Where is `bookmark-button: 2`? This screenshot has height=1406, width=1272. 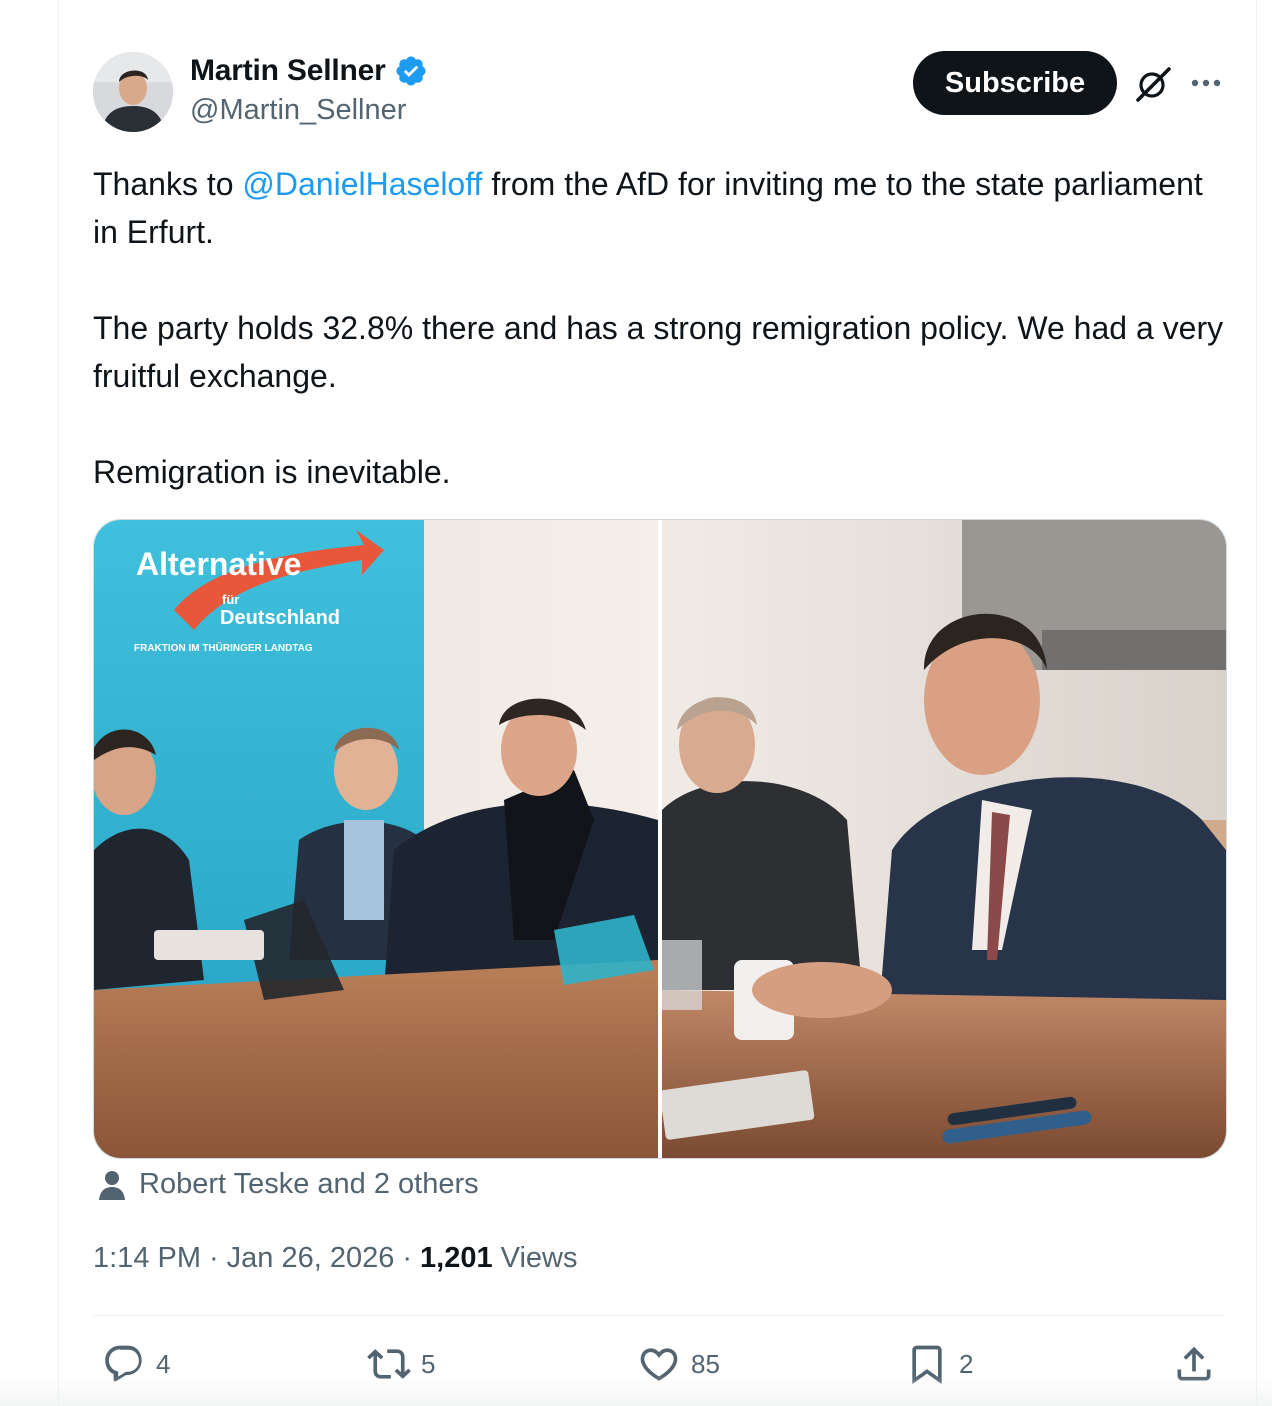 bookmark-button: 2 is located at coordinates (939, 1364).